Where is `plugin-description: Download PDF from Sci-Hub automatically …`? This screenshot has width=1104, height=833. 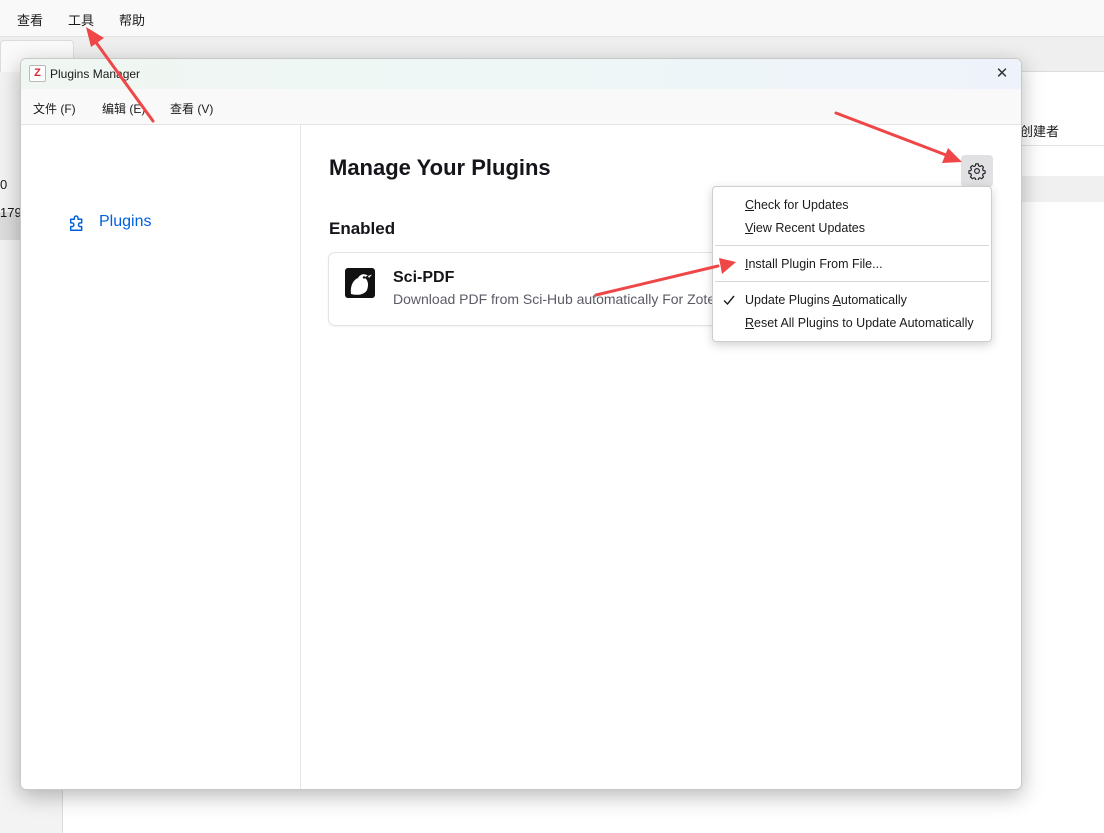 plugin-description: Download PDF from Sci-Hub automatically … is located at coordinates (560, 299).